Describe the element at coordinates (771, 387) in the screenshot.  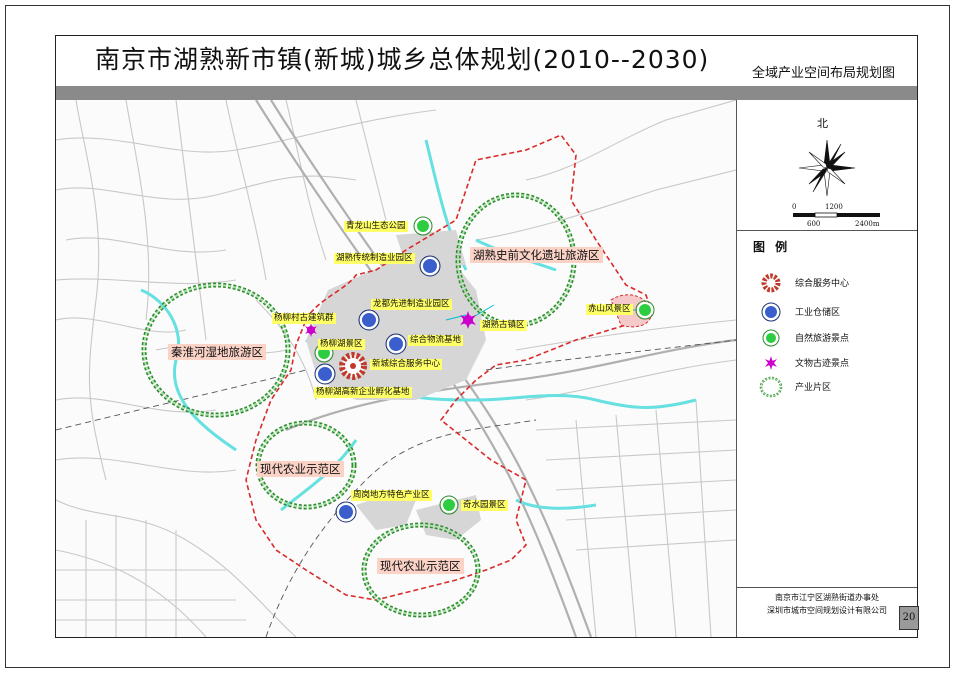
I see `industry-zone-icon` at that location.